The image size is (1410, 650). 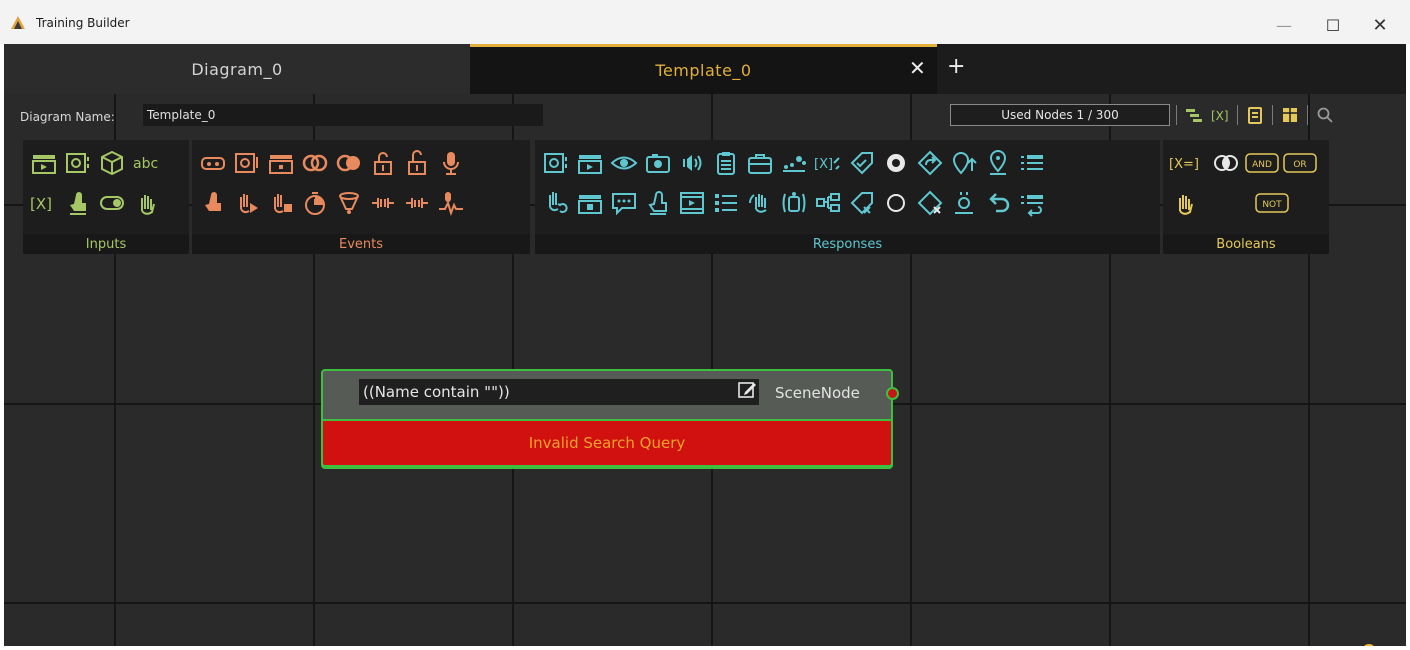 What do you see at coordinates (83, 23) in the screenshot?
I see `window-title: Training Builder` at bounding box center [83, 23].